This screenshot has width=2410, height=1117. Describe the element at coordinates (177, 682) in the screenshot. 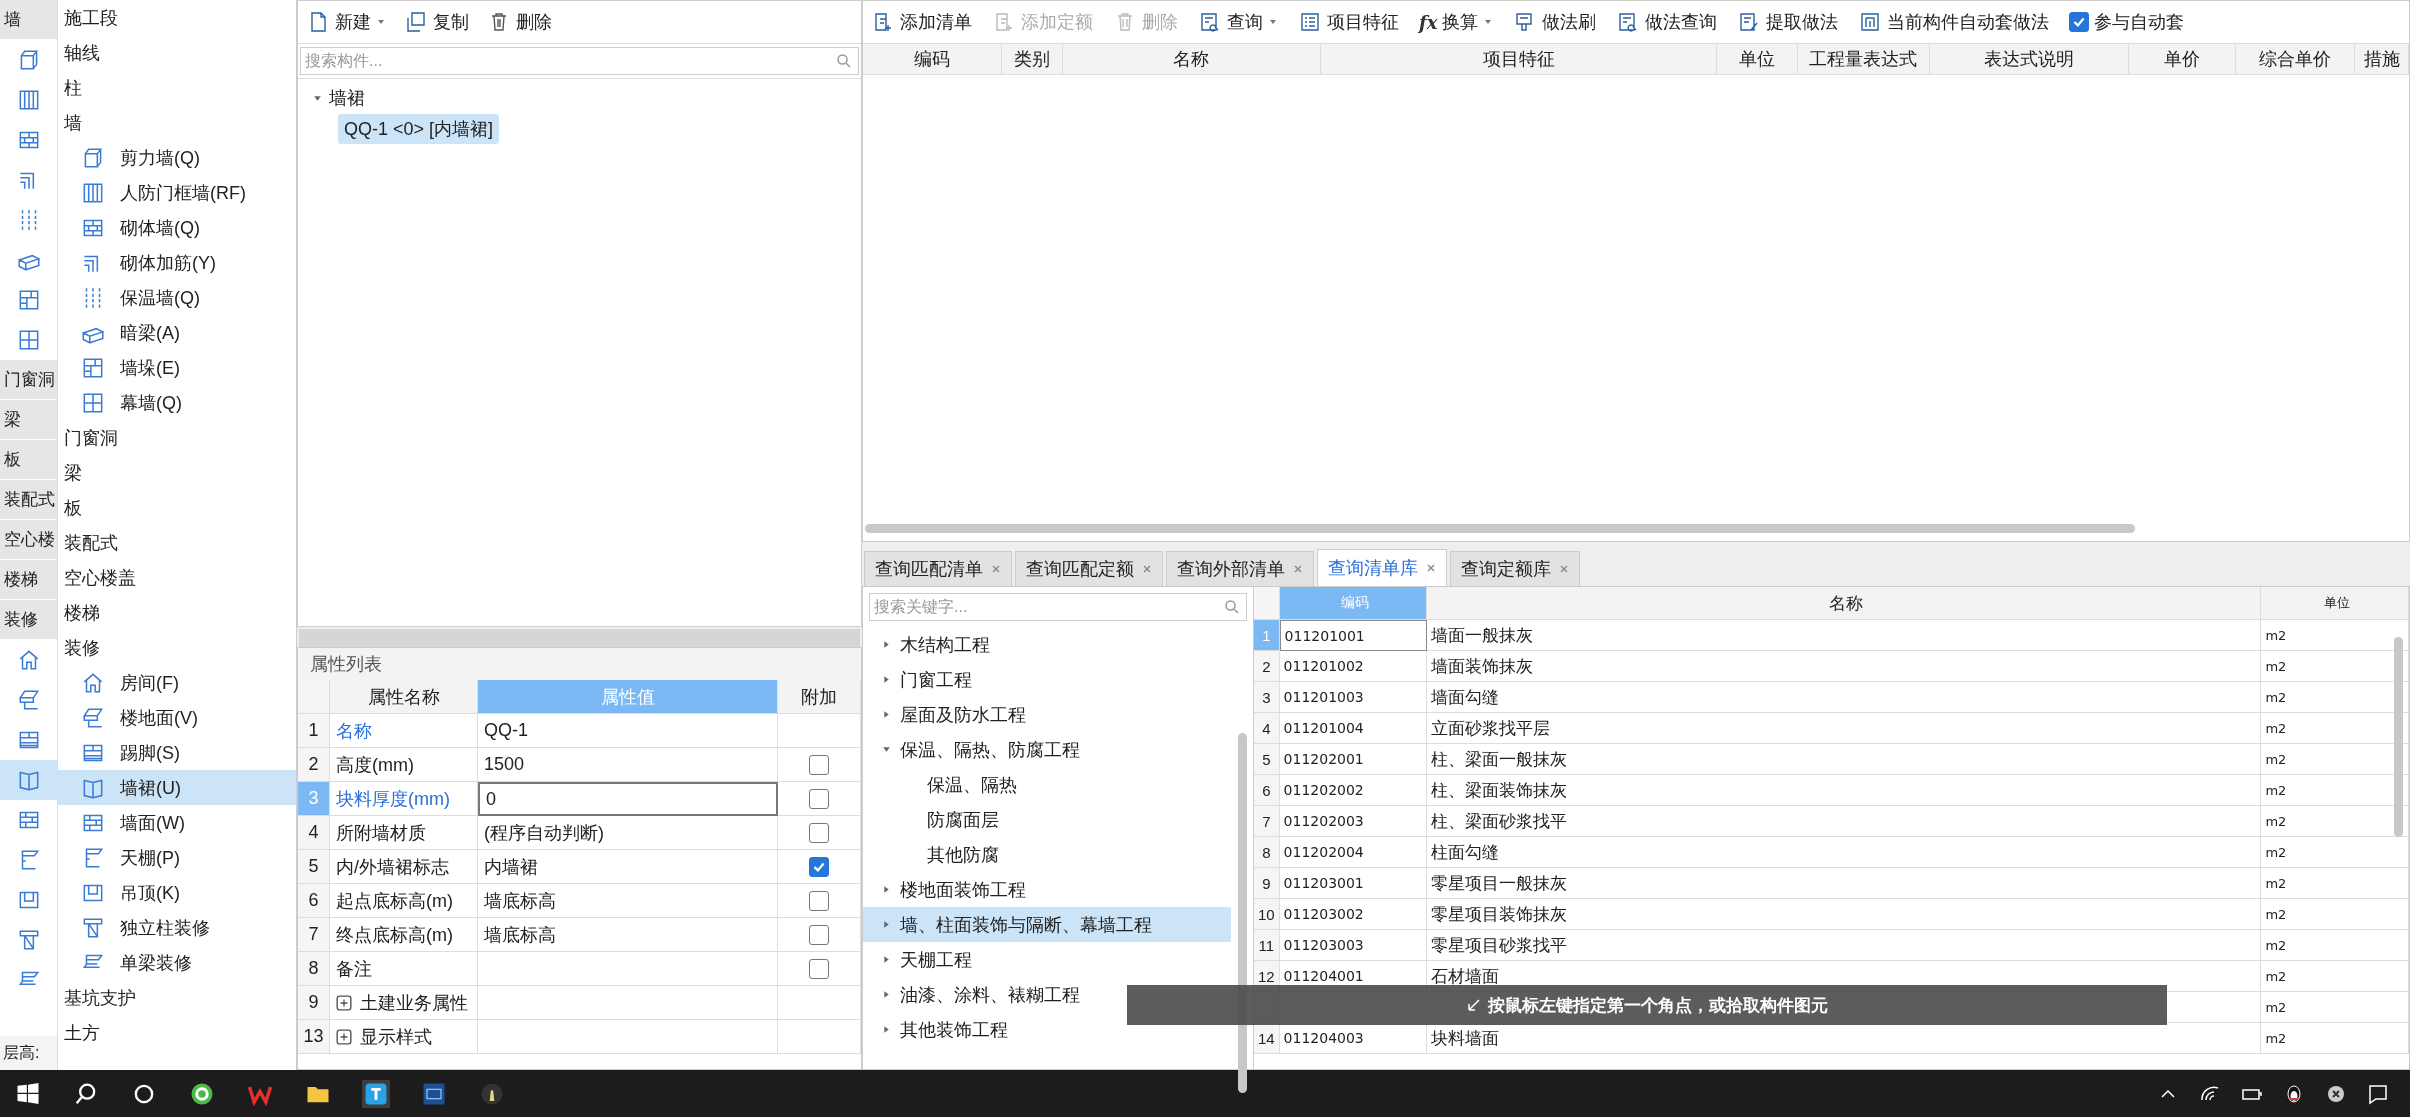

I see `tree-item: 房间(F)` at that location.